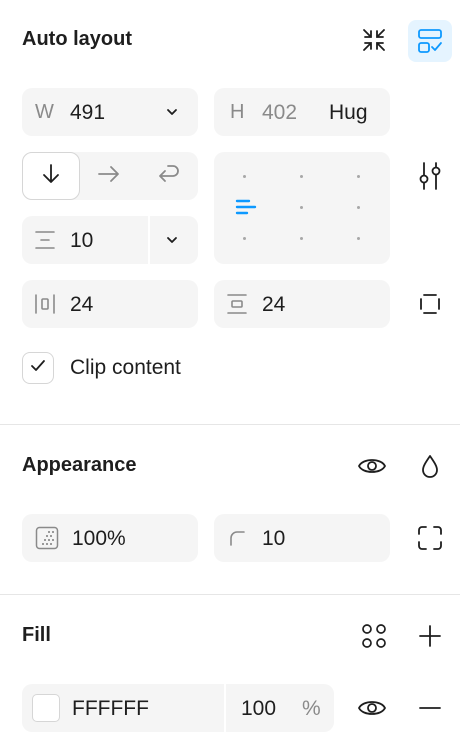  Describe the element at coordinates (302, 112) in the screenshot. I see `height-field: H 402 Hug` at that location.